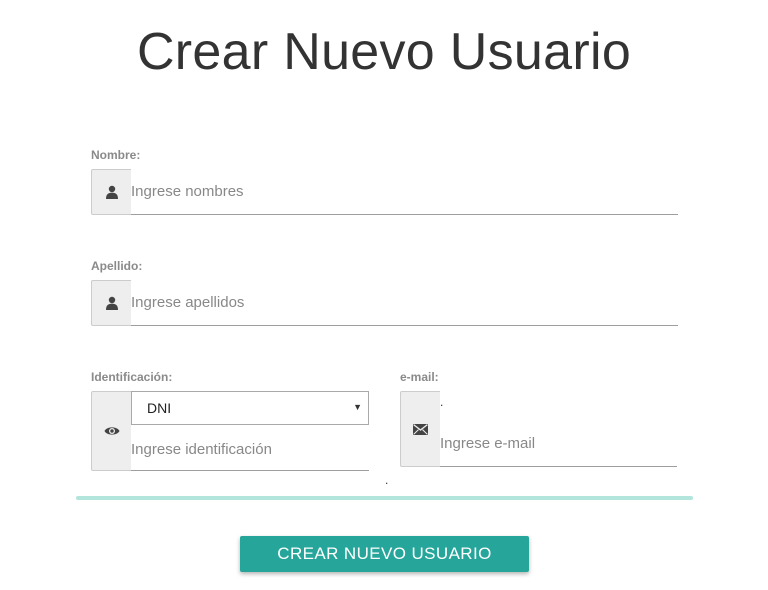 The image size is (768, 590). Describe the element at coordinates (117, 266) in the screenshot. I see `apellido-label: Apellido:` at that location.